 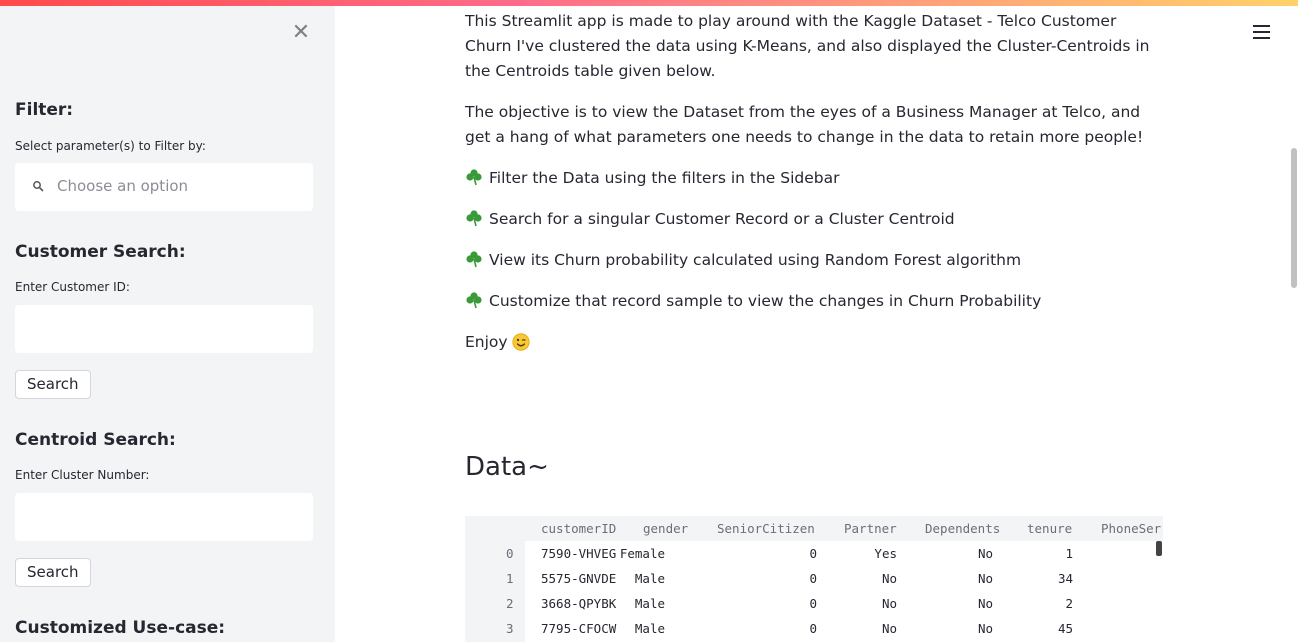 What do you see at coordinates (53, 384) in the screenshot?
I see `customer-search-button: Search` at bounding box center [53, 384].